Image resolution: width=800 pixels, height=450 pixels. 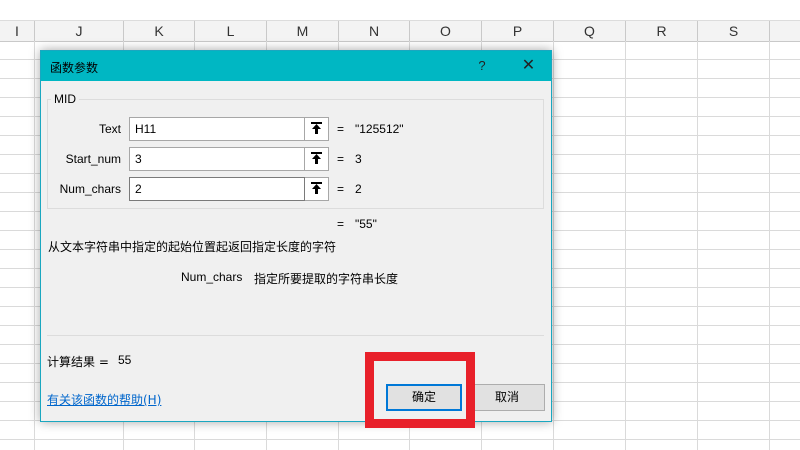 I want to click on close-button: ✕, so click(x=528, y=66).